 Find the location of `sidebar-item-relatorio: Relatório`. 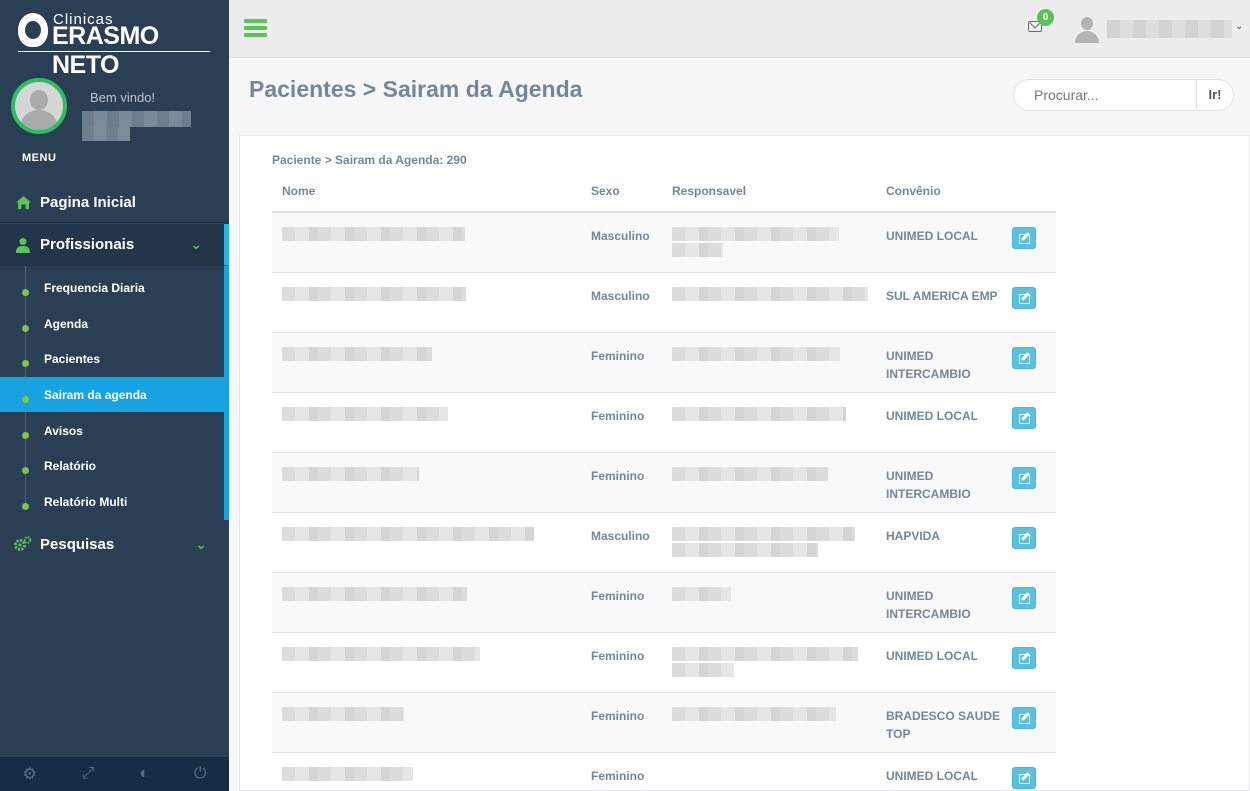

sidebar-item-relatorio: Relatório is located at coordinates (112, 465).